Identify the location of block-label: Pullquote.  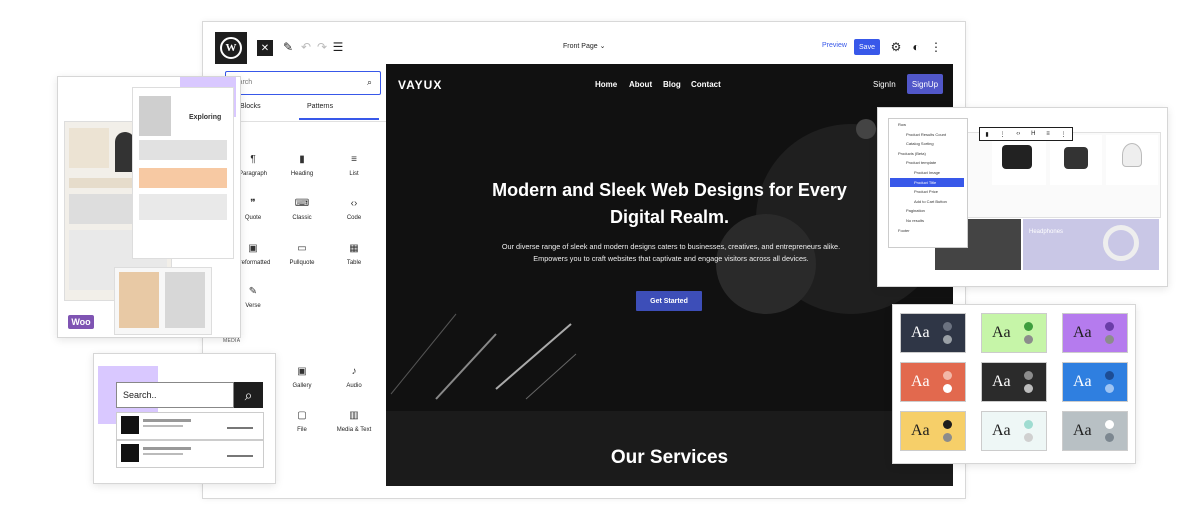
(302, 263).